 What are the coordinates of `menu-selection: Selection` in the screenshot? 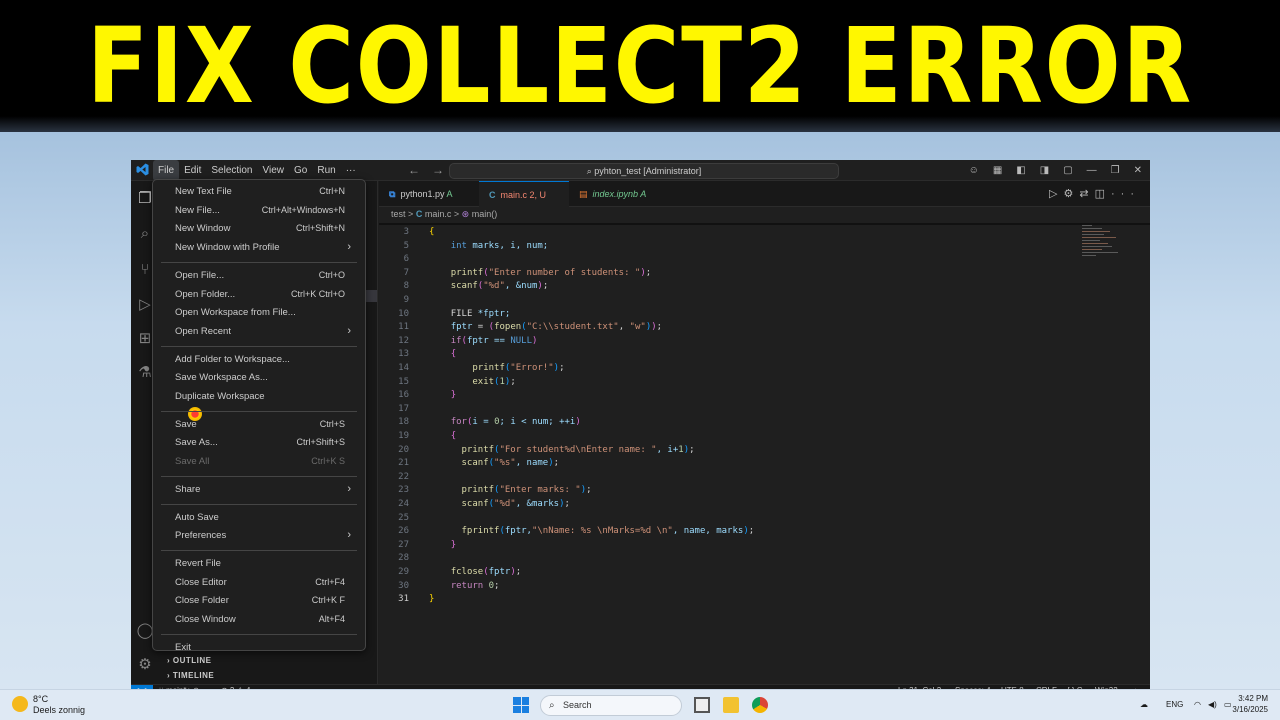 It's located at (231, 170).